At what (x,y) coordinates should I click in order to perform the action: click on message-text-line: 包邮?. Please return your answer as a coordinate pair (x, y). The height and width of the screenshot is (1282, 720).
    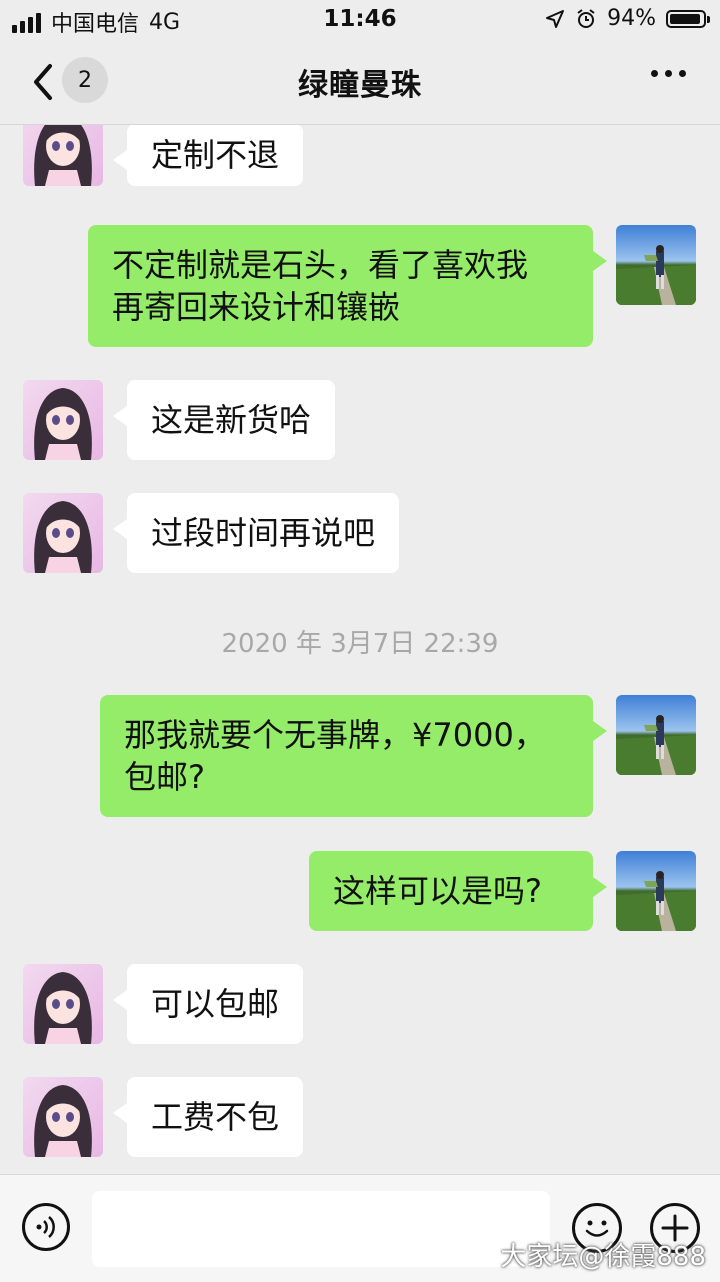
    Looking at the image, I should click on (164, 777).